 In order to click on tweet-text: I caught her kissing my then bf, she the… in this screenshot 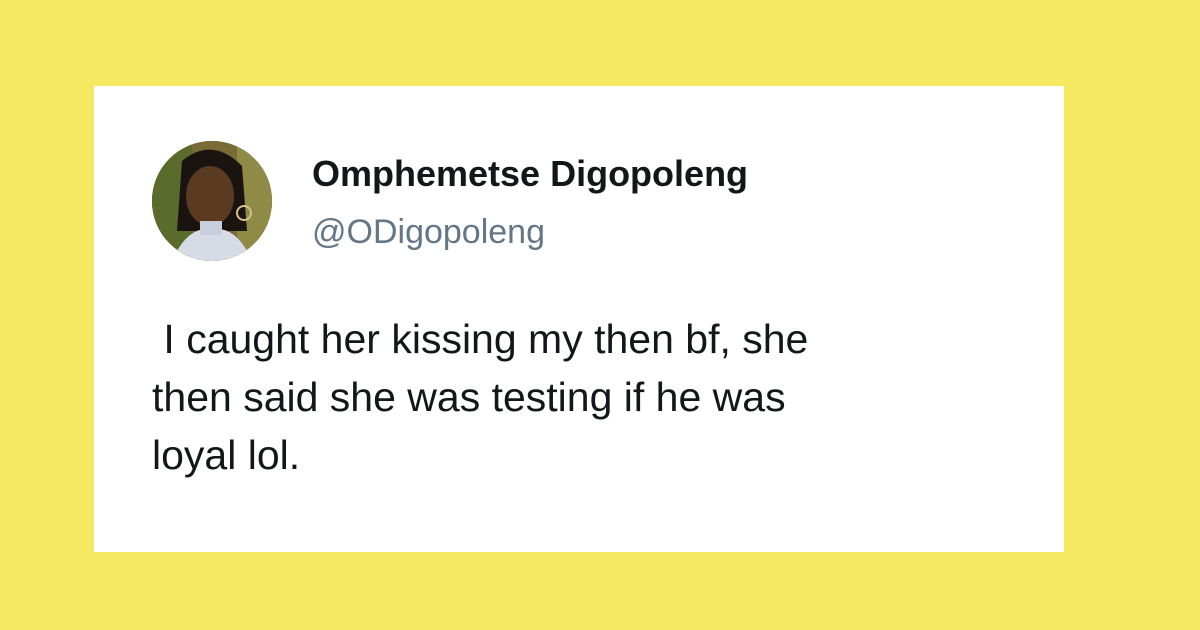, I will do `click(480, 397)`.